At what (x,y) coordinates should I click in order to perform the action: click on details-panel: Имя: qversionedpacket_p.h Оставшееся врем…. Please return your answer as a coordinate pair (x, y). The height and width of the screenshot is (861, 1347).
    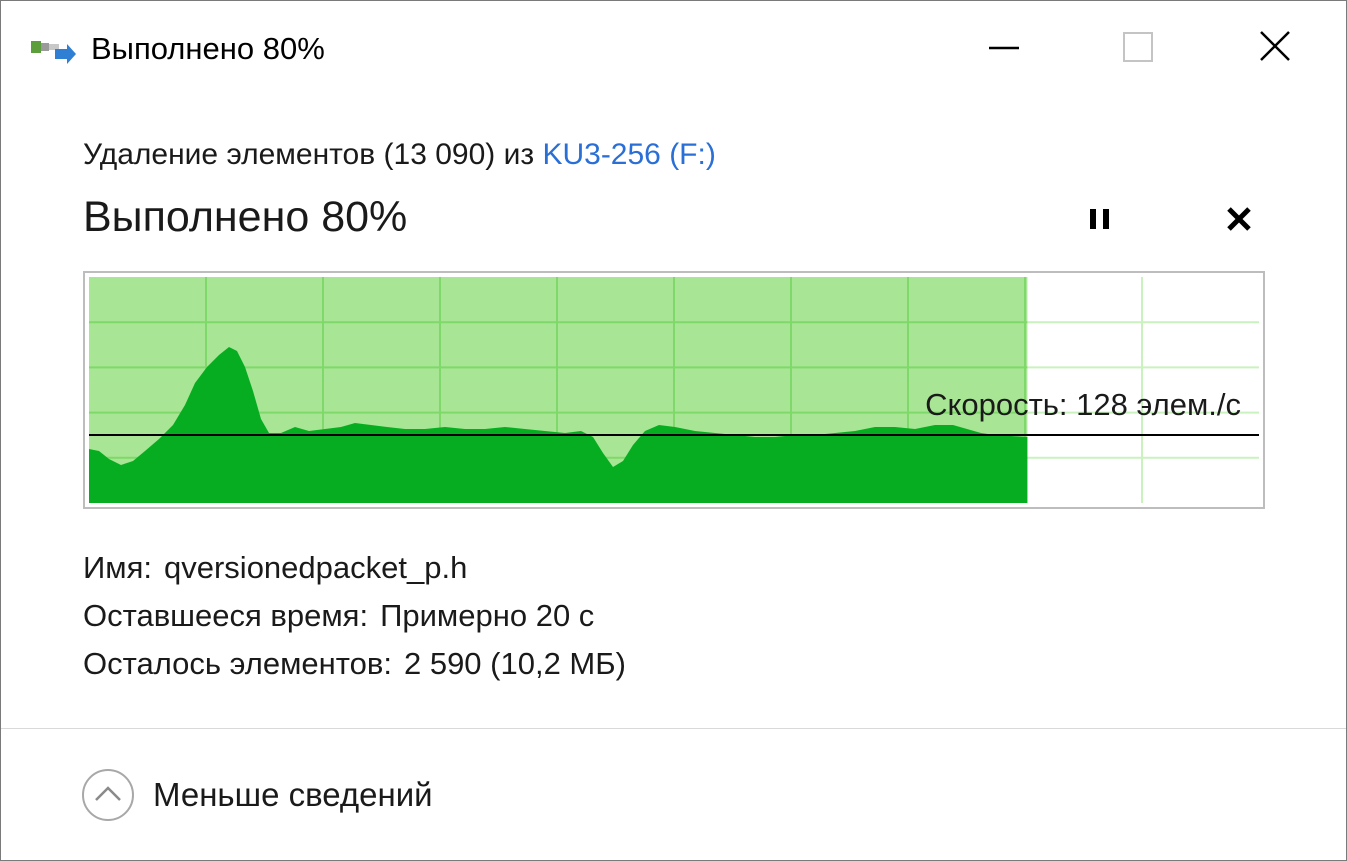
    Looking at the image, I should click on (354, 616).